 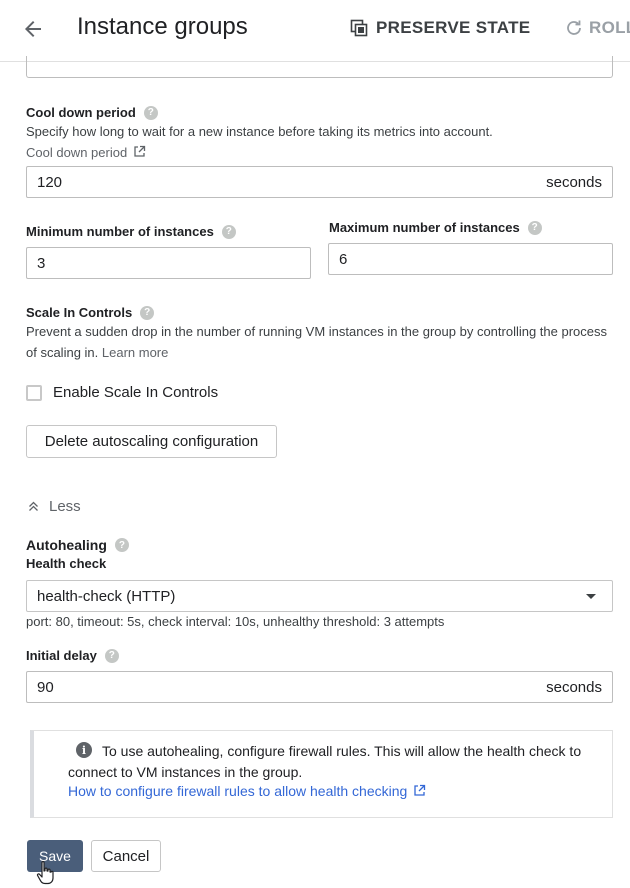 I want to click on dropdown-caret-icon, so click(x=591, y=596).